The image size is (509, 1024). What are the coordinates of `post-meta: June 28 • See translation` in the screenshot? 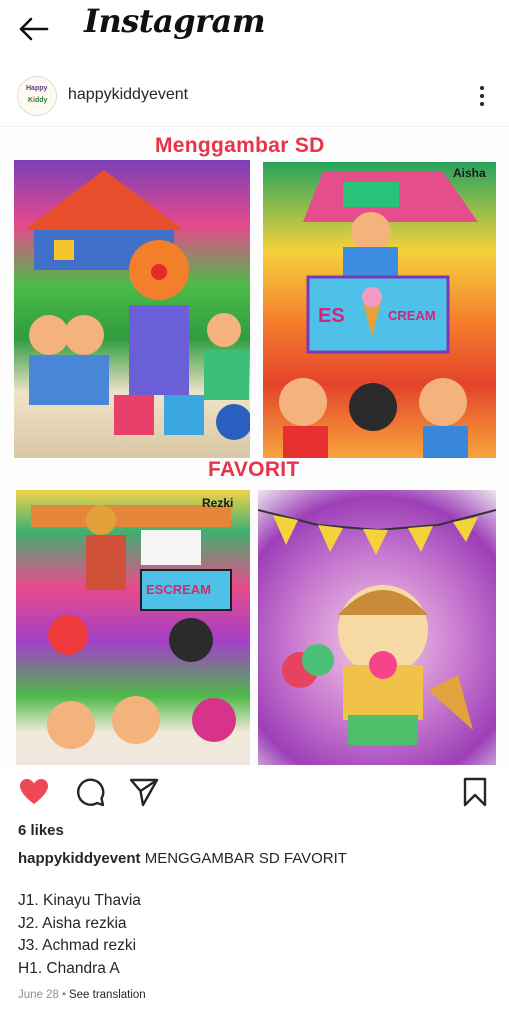 It's located at (82, 995).